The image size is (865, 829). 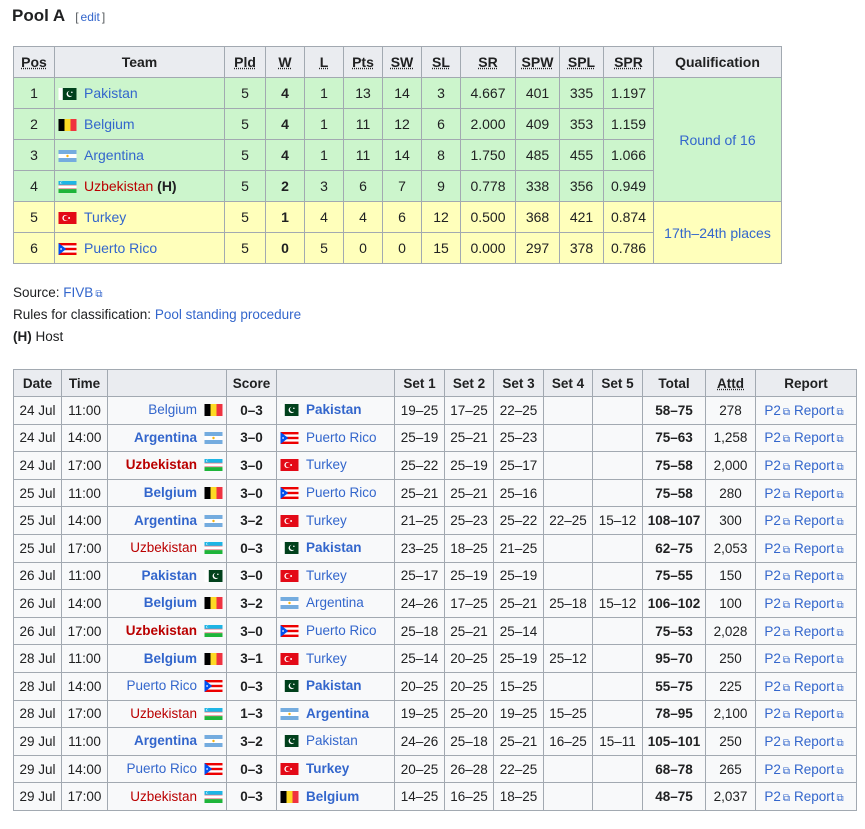 What do you see at coordinates (488, 62) in the screenshot?
I see `col-sr: SR` at bounding box center [488, 62].